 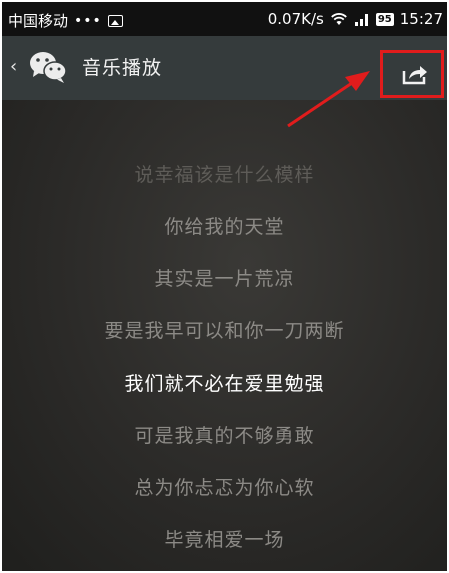 I want to click on share-icon, so click(x=414, y=75).